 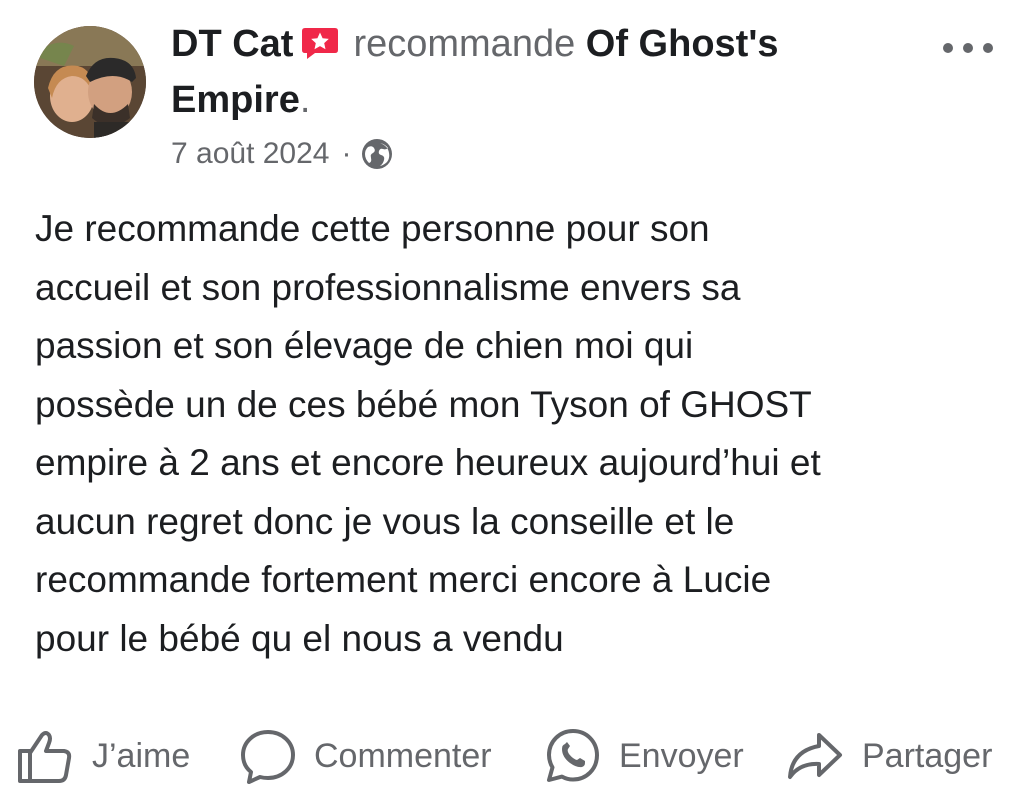 What do you see at coordinates (268, 757) in the screenshot?
I see `comment-bubble-icon` at bounding box center [268, 757].